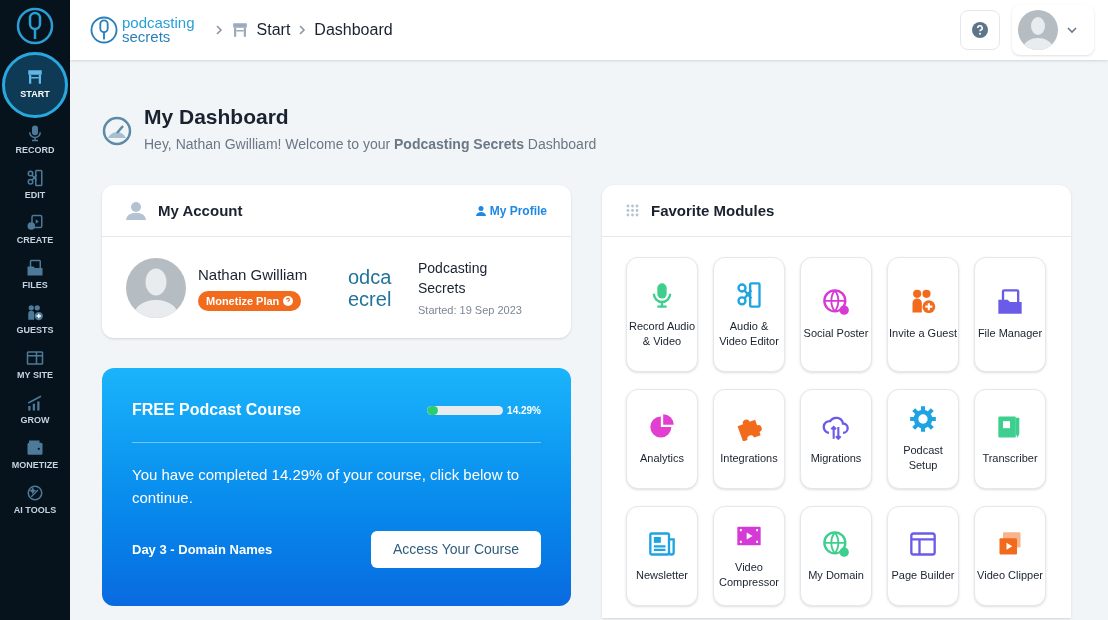 The height and width of the screenshot is (620, 1108). I want to click on lesson-name: Day 3 - Domain Names, so click(202, 550).